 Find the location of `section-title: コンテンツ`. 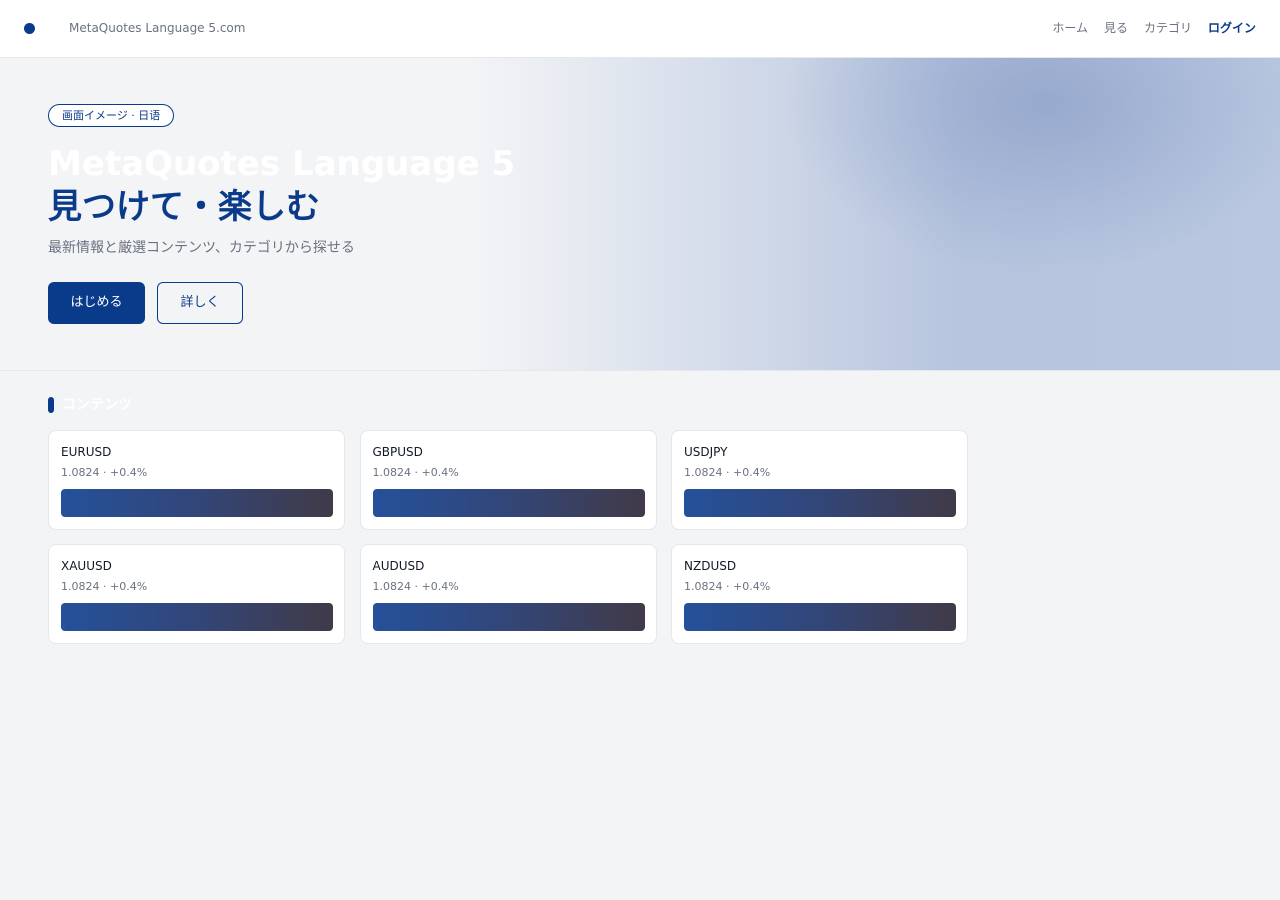

section-title: コンテンツ is located at coordinates (97, 405).